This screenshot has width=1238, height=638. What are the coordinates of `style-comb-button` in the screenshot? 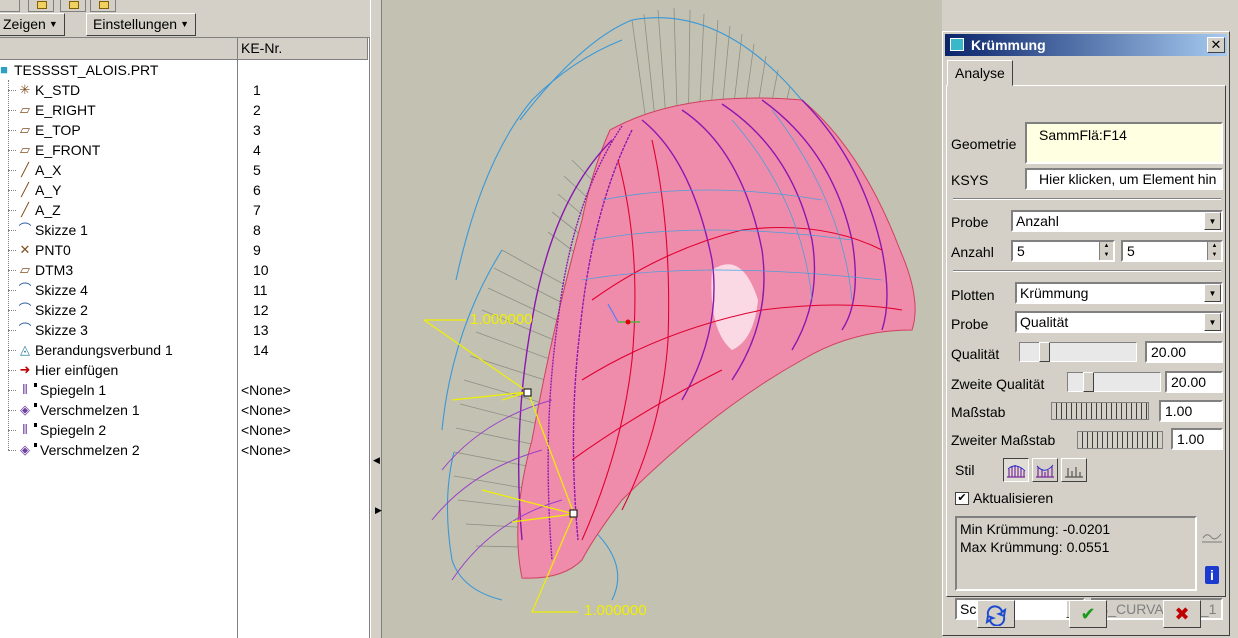 It's located at (1016, 470).